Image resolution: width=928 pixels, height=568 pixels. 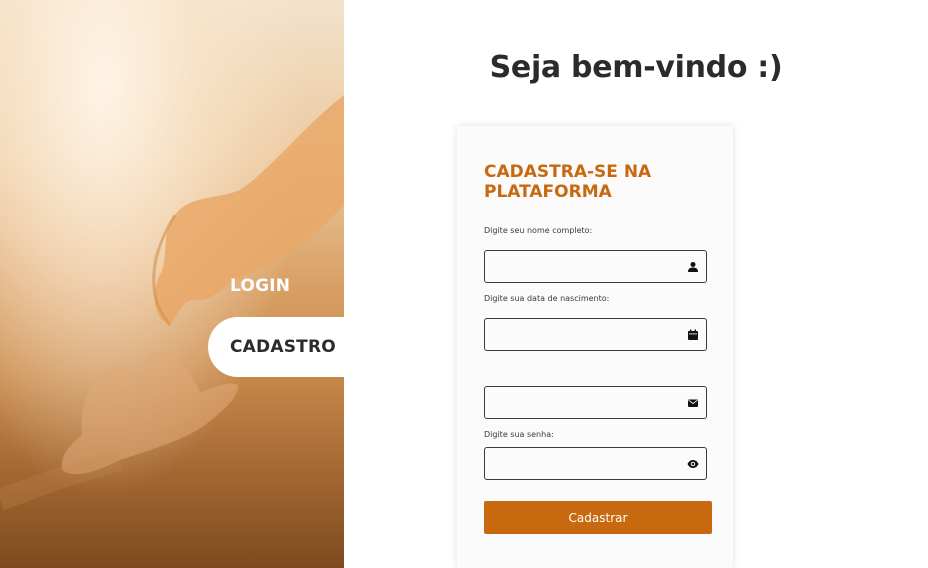 What do you see at coordinates (568, 182) in the screenshot?
I see `form-title: CADASTRA-SE NA PLATAFORMA` at bounding box center [568, 182].